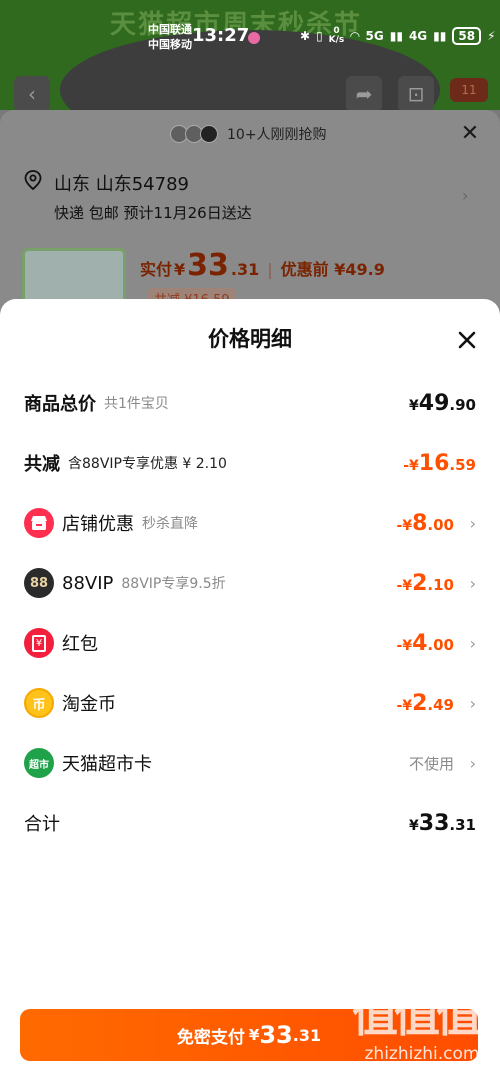  I want to click on shipping-info: 快递 包邮 预计11月26日送达, so click(153, 213).